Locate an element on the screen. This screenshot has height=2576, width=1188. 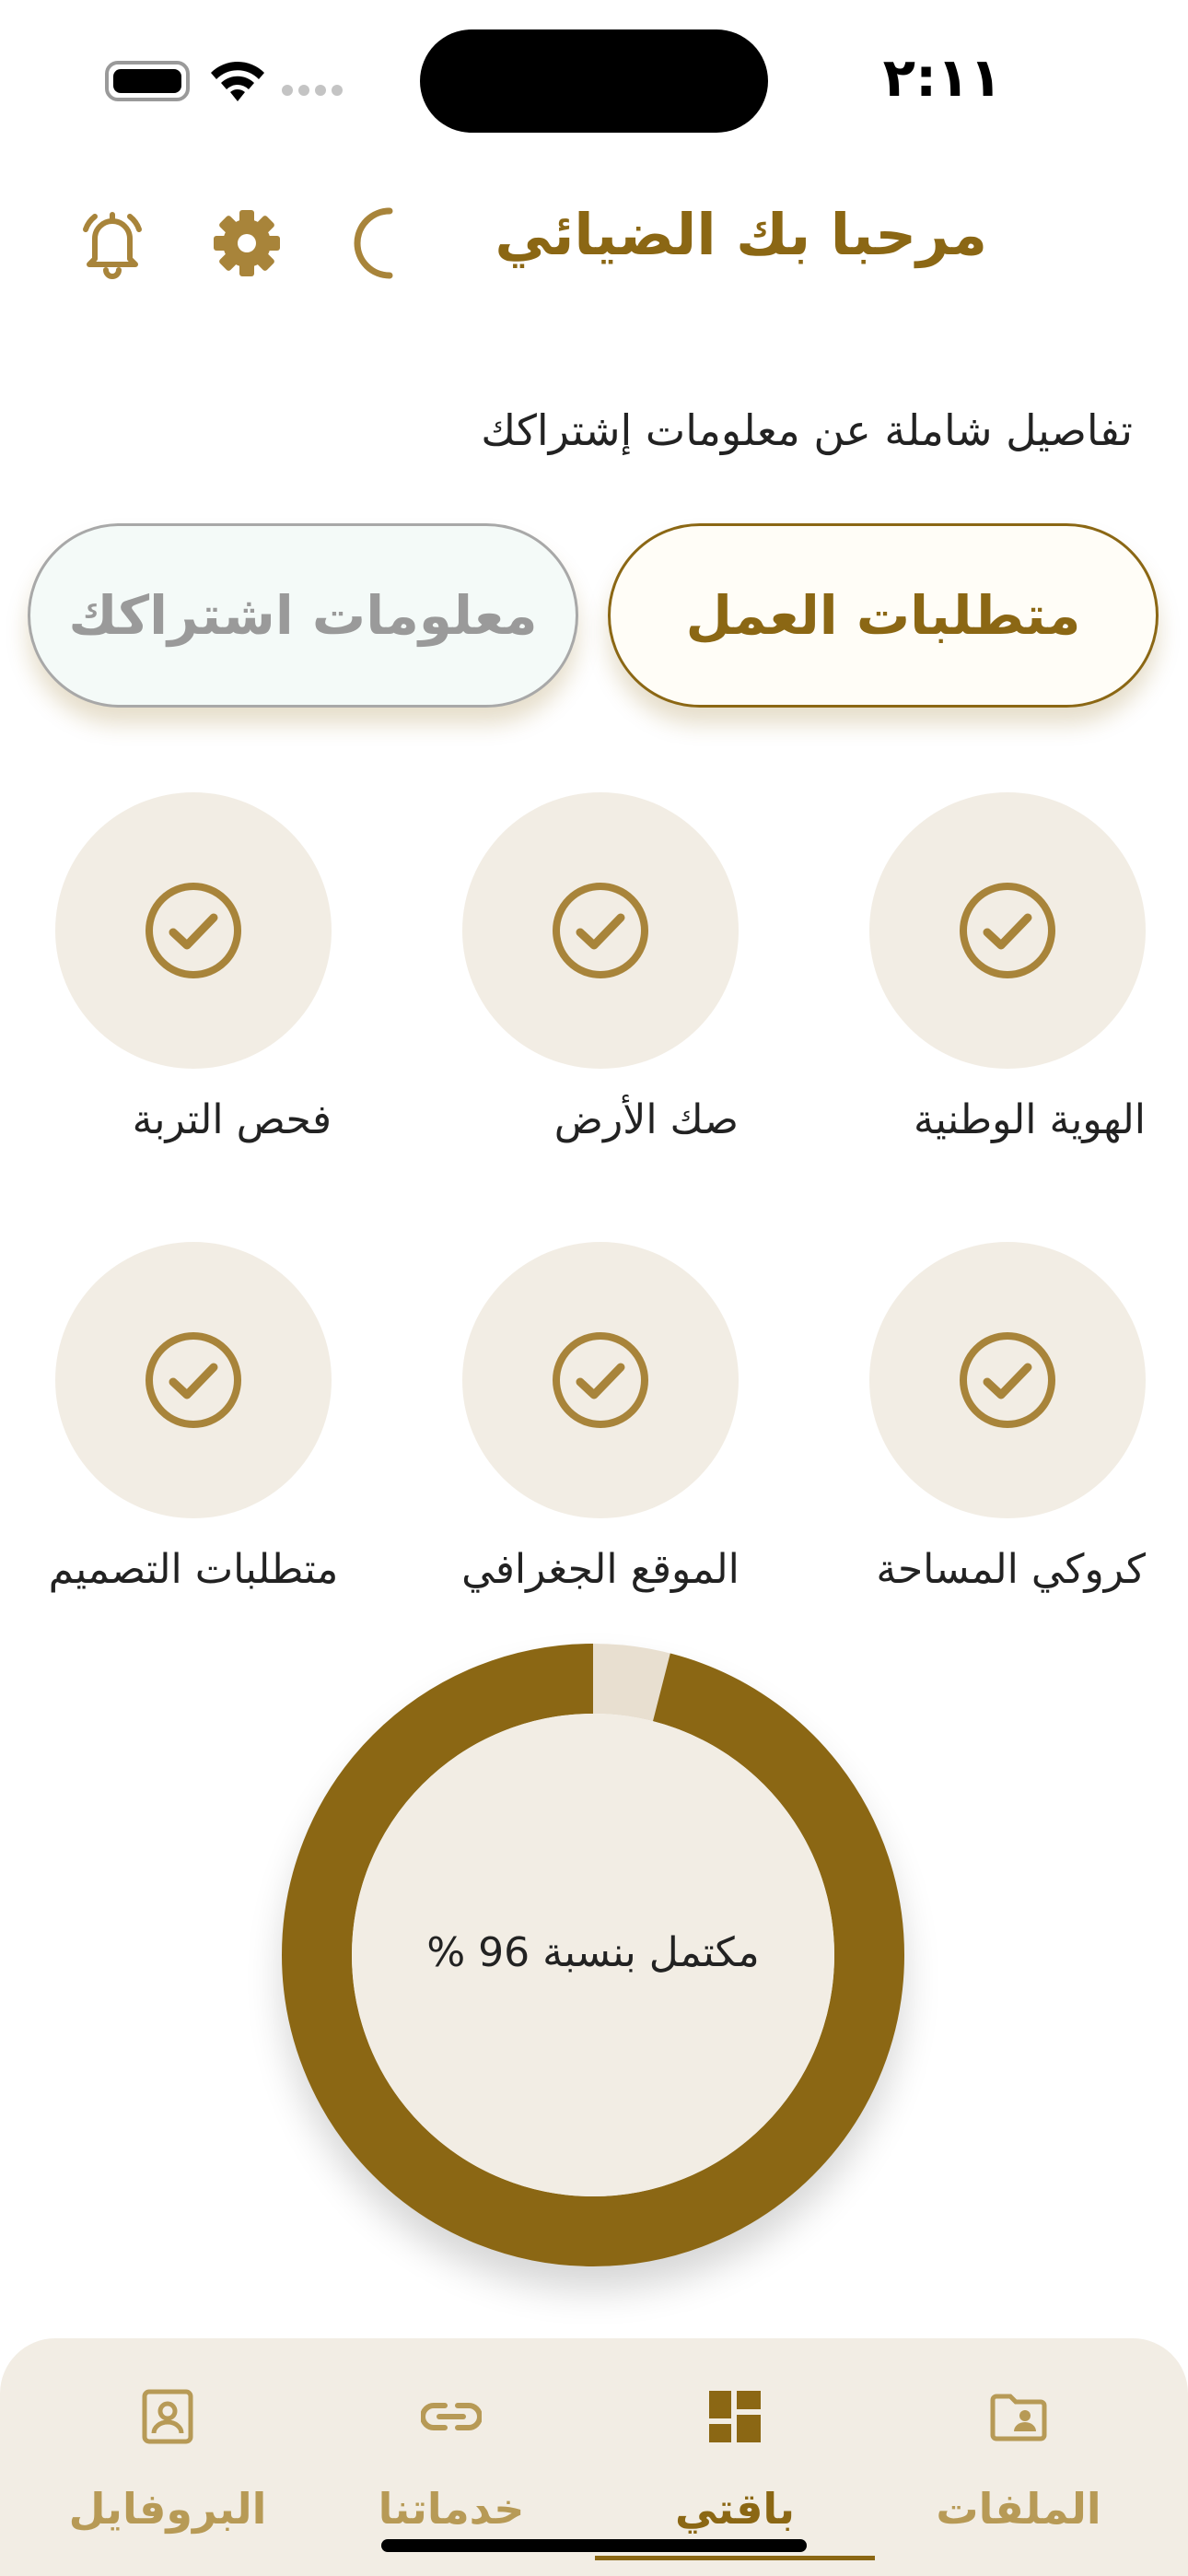
cellular-signal-icon is located at coordinates (312, 90).